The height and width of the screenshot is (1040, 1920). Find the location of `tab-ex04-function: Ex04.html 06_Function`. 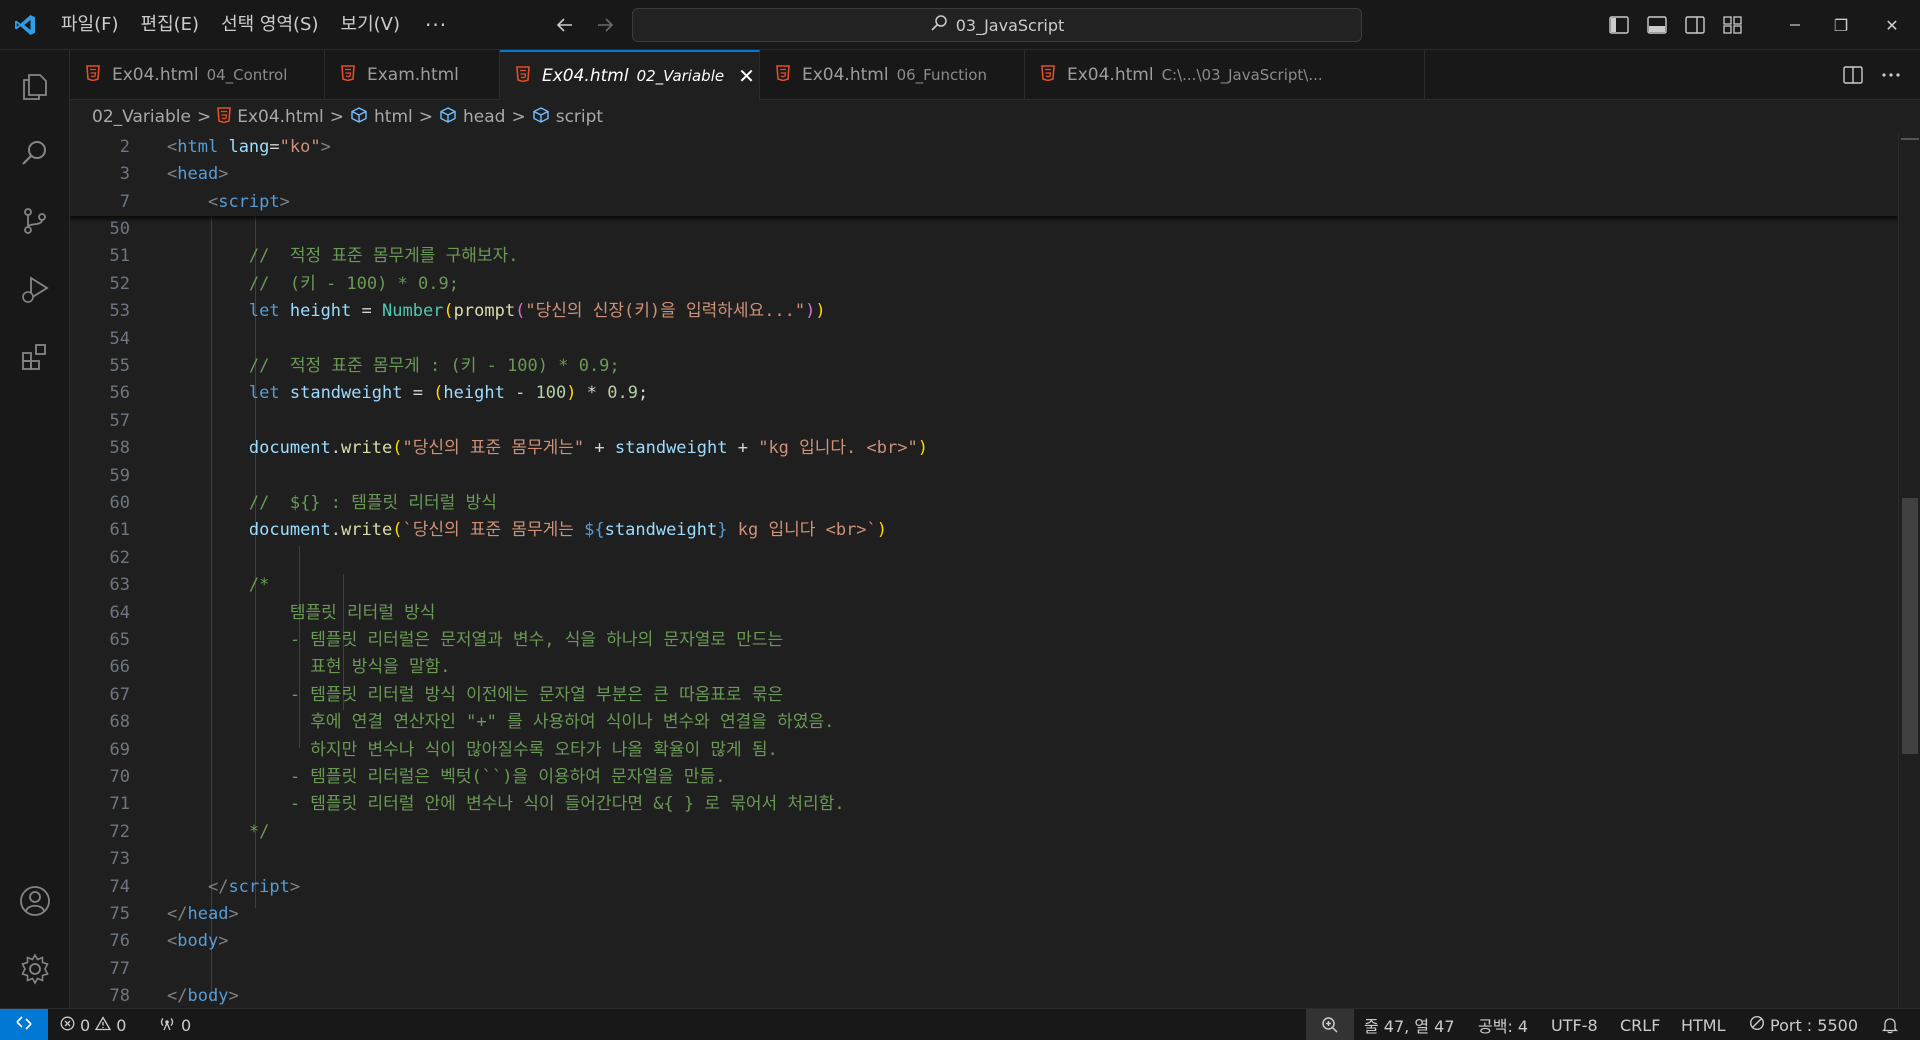

tab-ex04-function: Ex04.html 06_Function is located at coordinates (892, 75).